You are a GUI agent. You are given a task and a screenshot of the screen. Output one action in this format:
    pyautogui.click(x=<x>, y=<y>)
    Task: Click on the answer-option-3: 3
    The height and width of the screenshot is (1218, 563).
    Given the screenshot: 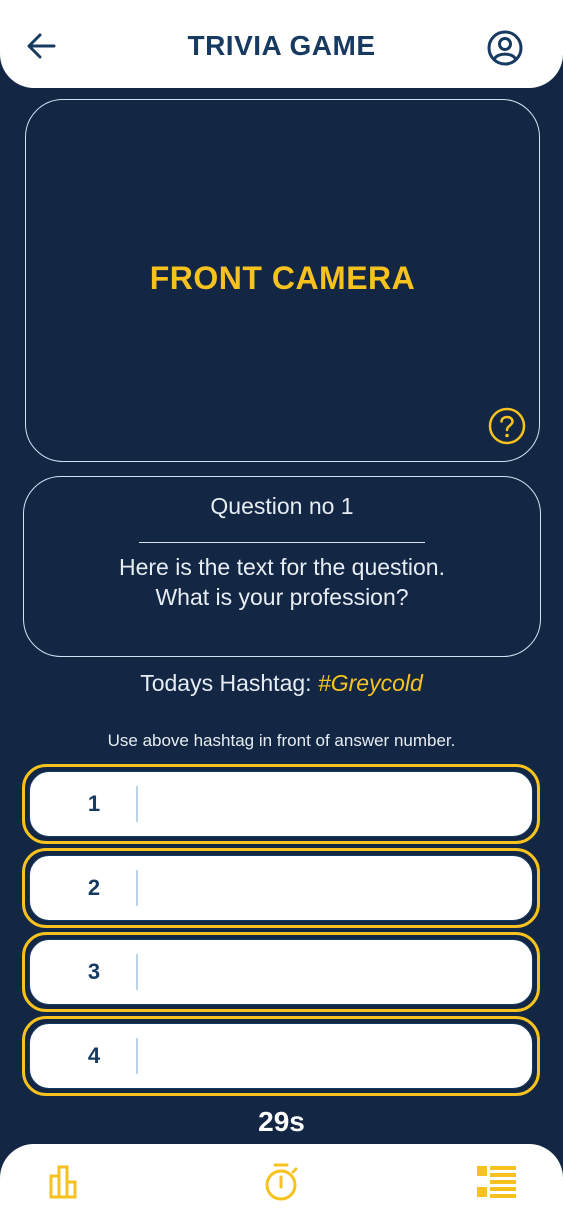 What is the action you would take?
    pyautogui.click(x=281, y=972)
    